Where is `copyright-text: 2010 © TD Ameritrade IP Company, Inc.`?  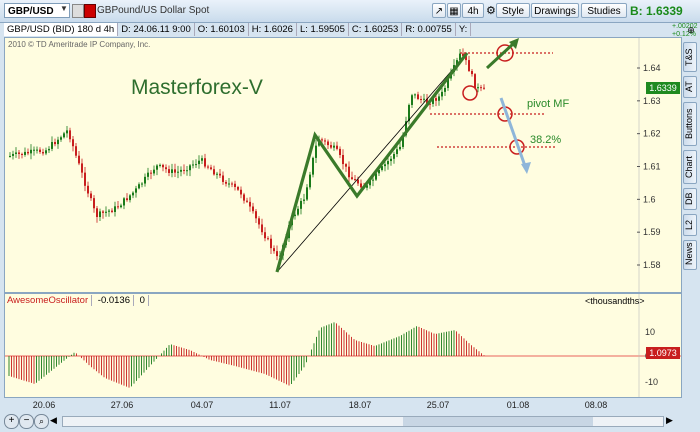 copyright-text: 2010 © TD Ameritrade IP Company, Inc. is located at coordinates (79, 44).